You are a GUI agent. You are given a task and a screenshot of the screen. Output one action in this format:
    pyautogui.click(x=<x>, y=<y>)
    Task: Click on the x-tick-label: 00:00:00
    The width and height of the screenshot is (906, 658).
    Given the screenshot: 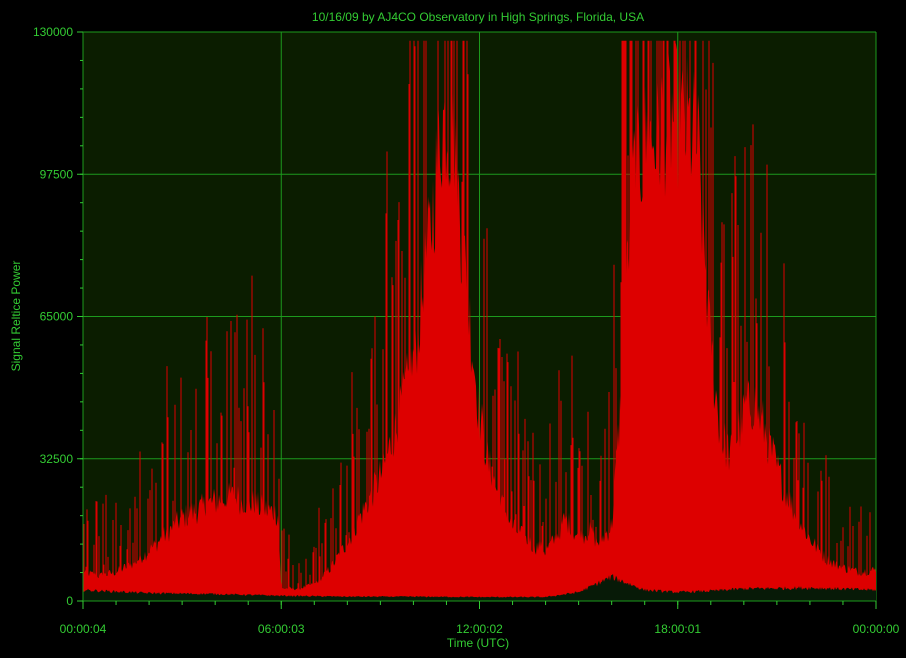 What is the action you would take?
    pyautogui.click(x=876, y=629)
    